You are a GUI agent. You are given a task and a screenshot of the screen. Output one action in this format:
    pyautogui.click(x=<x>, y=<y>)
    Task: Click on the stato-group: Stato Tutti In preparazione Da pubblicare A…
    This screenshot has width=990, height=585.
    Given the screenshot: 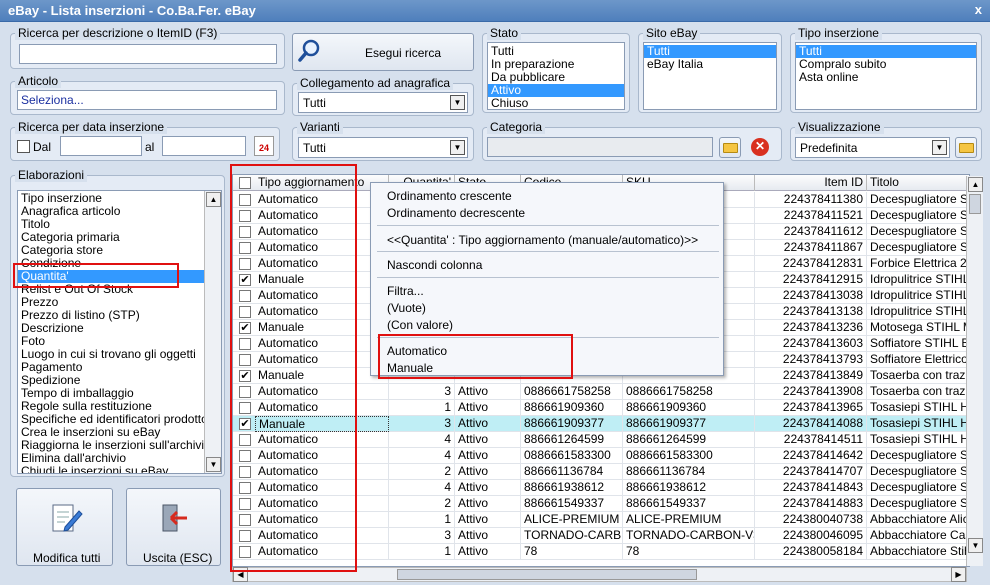 What is the action you would take?
    pyautogui.click(x=556, y=69)
    